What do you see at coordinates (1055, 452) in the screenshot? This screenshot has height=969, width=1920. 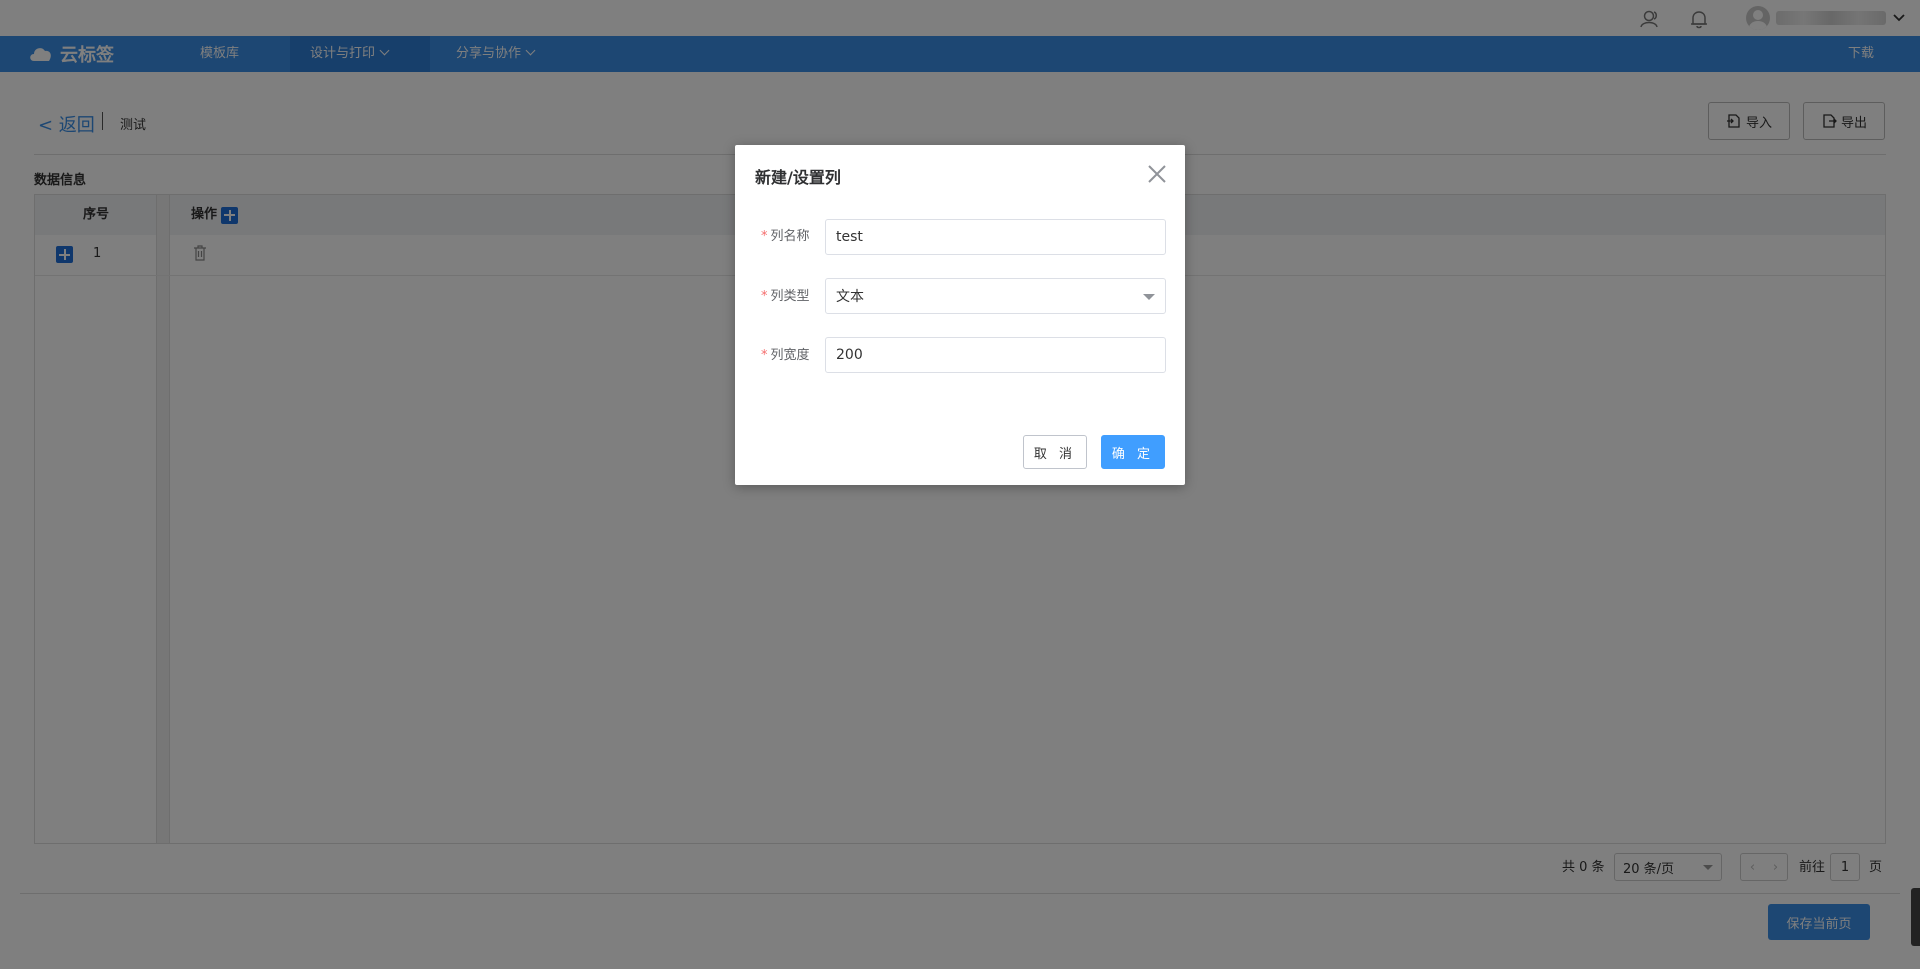 I see `cancel-button: 取 消` at bounding box center [1055, 452].